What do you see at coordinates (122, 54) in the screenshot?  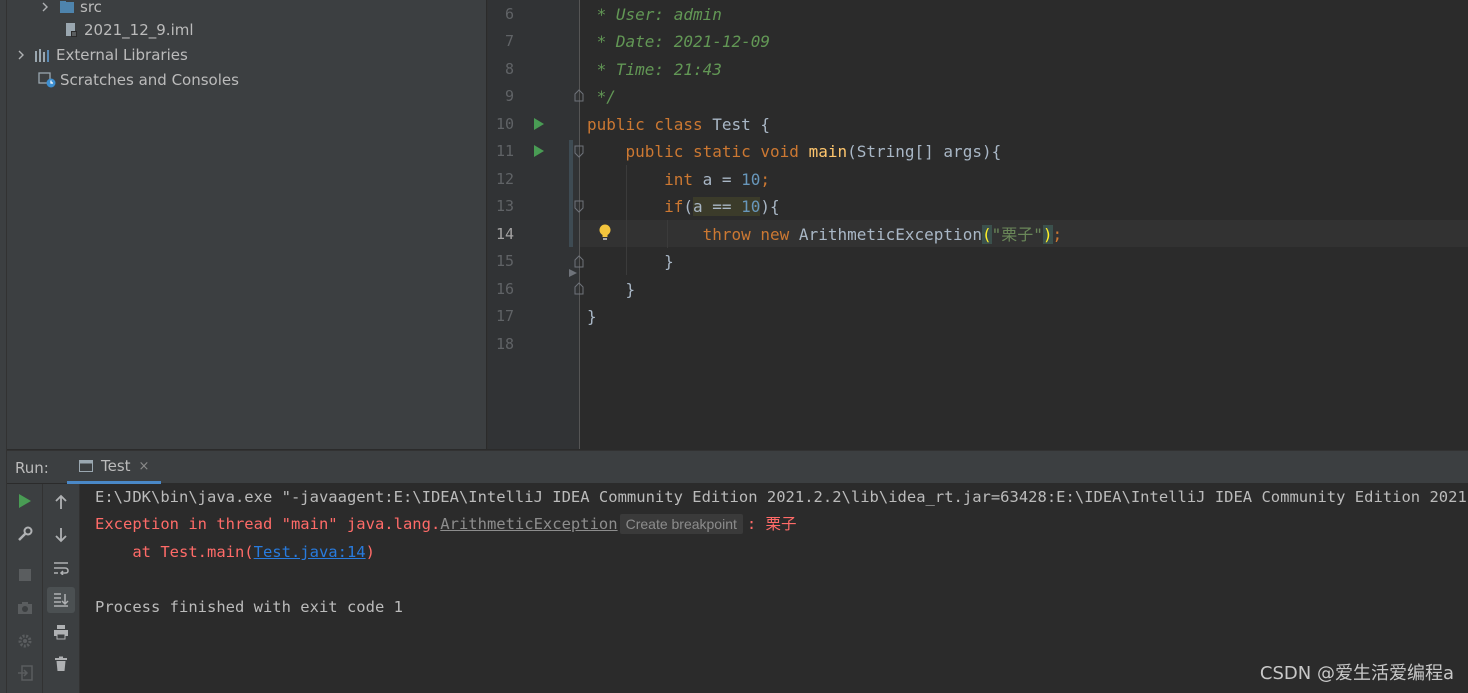 I see `tree-item-label: External Libraries` at bounding box center [122, 54].